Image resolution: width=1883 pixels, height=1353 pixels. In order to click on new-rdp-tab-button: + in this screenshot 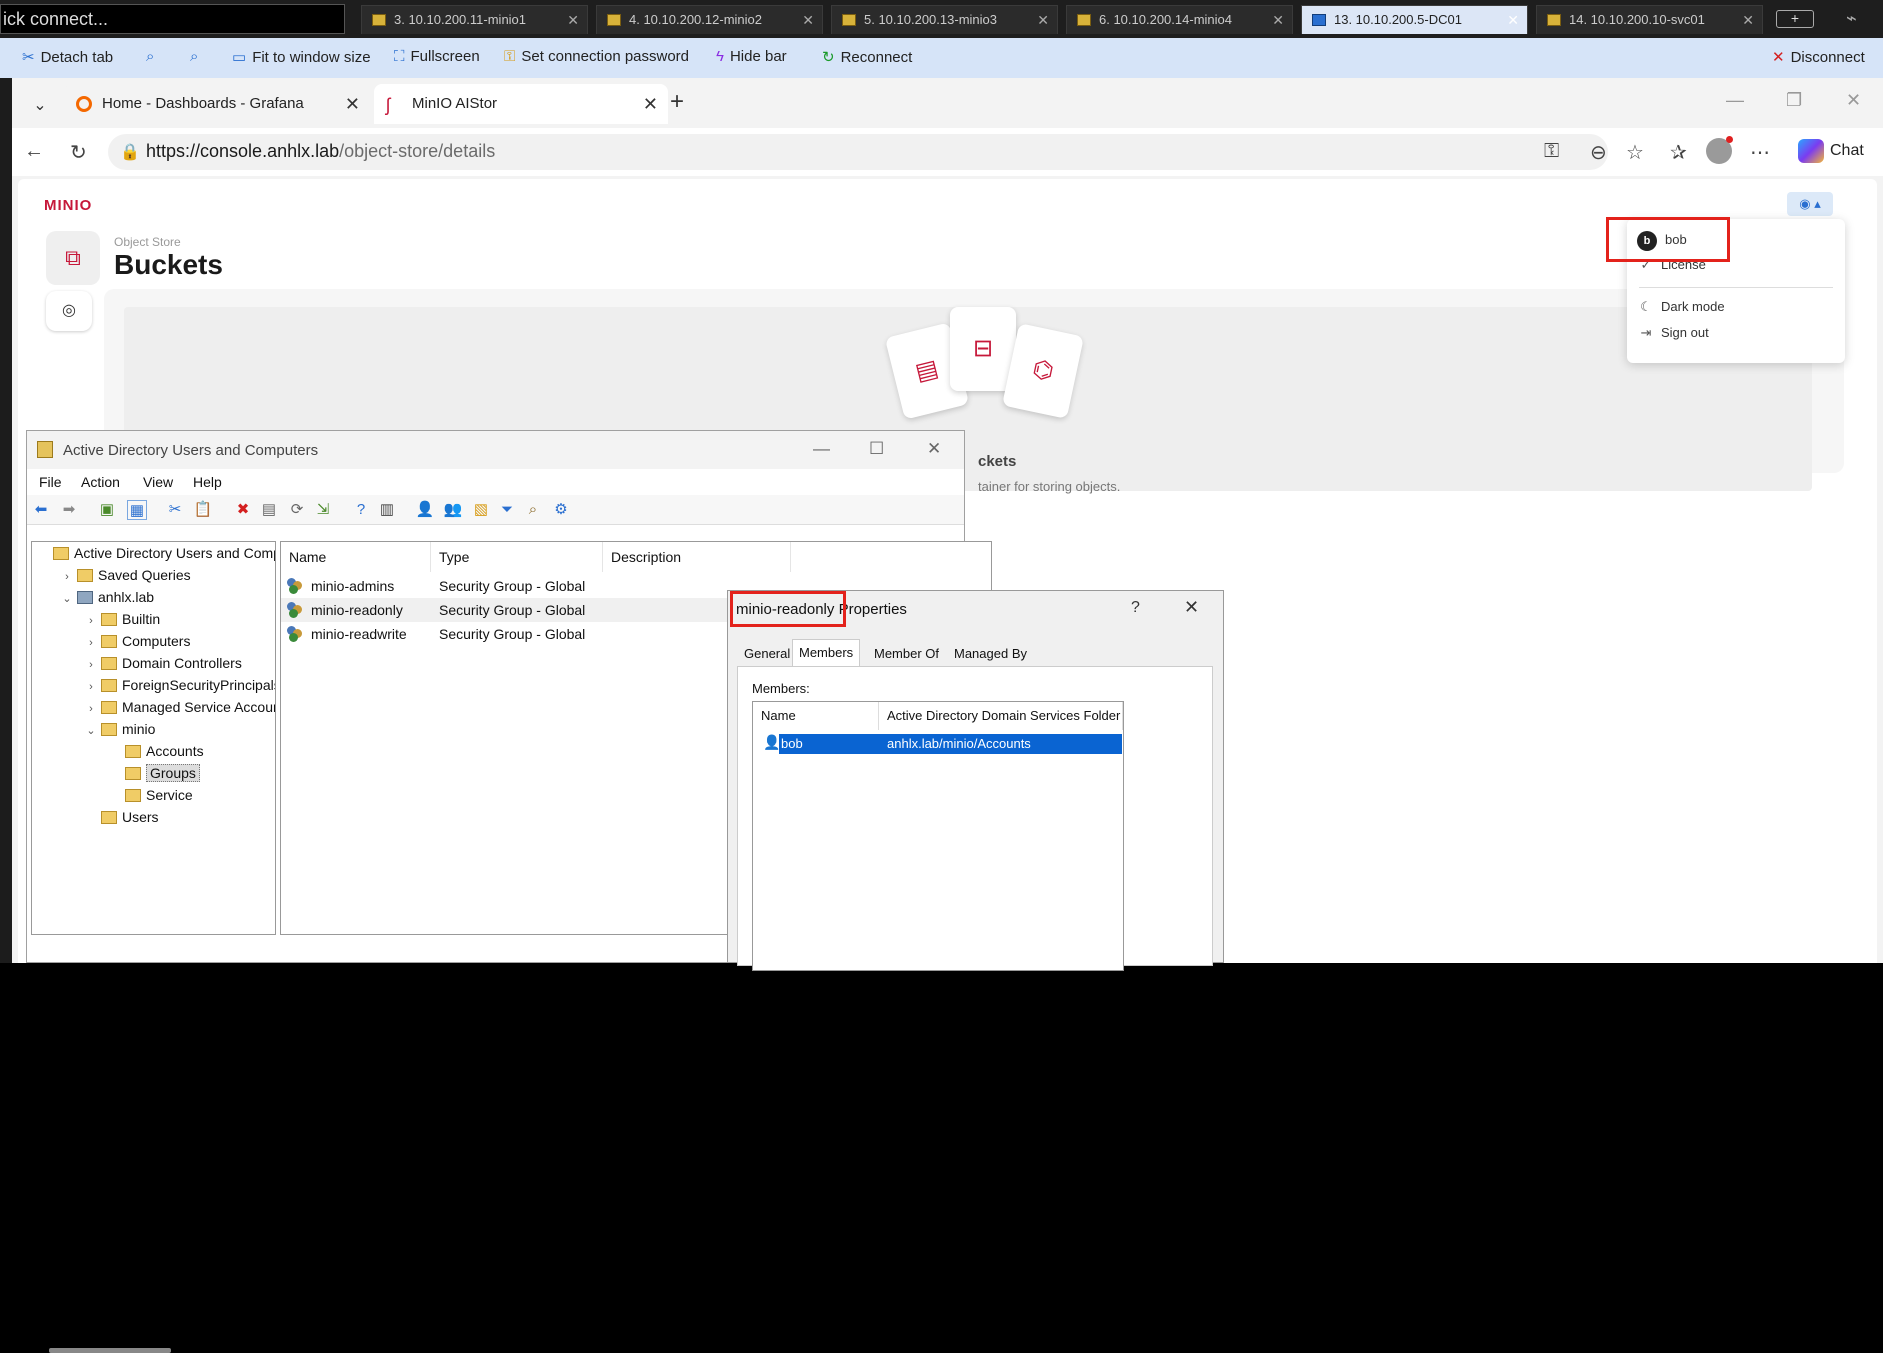, I will do `click(1795, 19)`.